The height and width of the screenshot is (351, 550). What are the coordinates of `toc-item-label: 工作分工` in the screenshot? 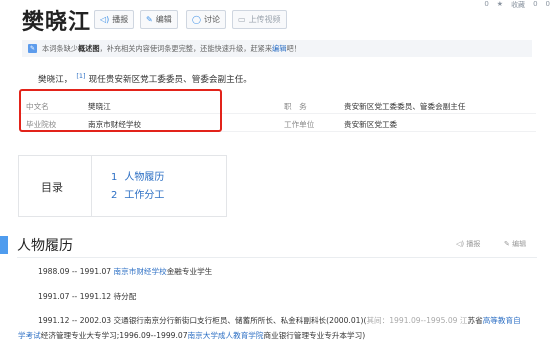 It's located at (144, 195).